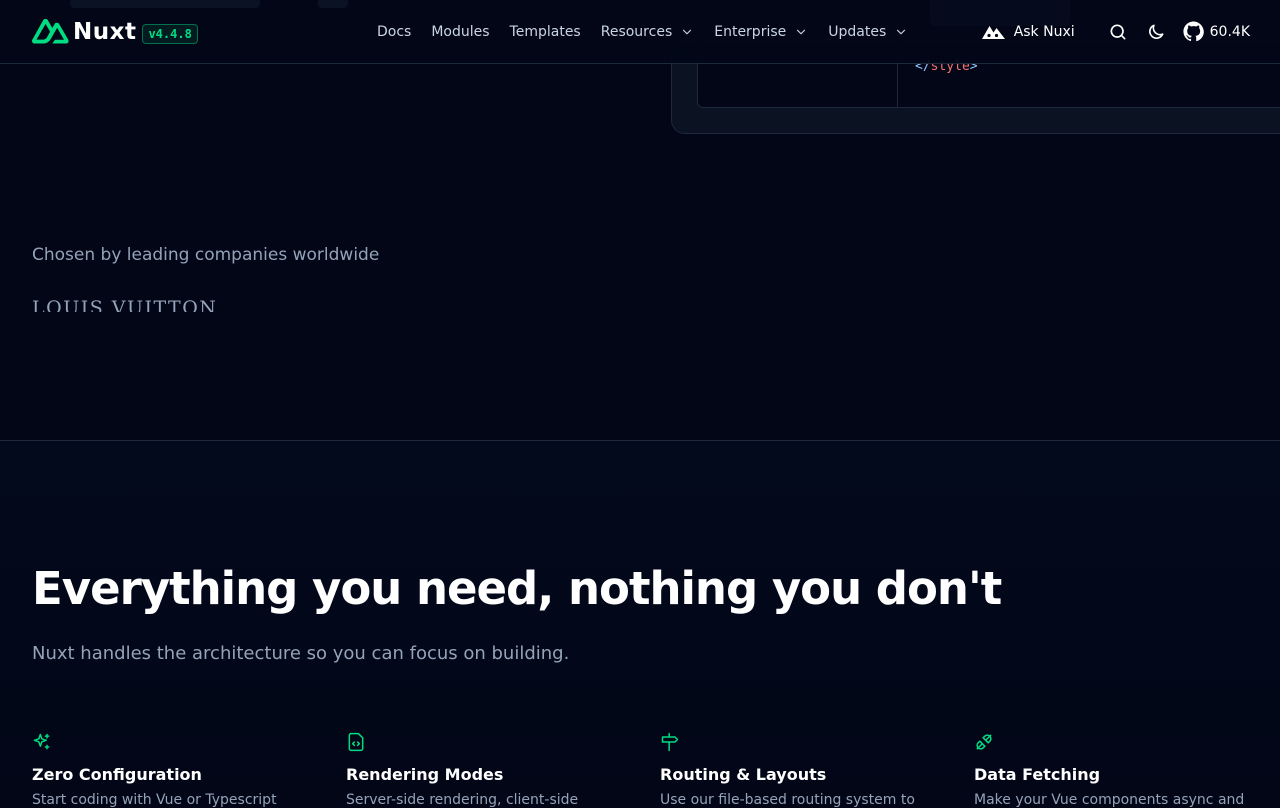 Image resolution: width=1280 pixels, height=808 pixels. What do you see at coordinates (154, 800) in the screenshot?
I see `feature-description: Start coding with Vue or Typescript` at bounding box center [154, 800].